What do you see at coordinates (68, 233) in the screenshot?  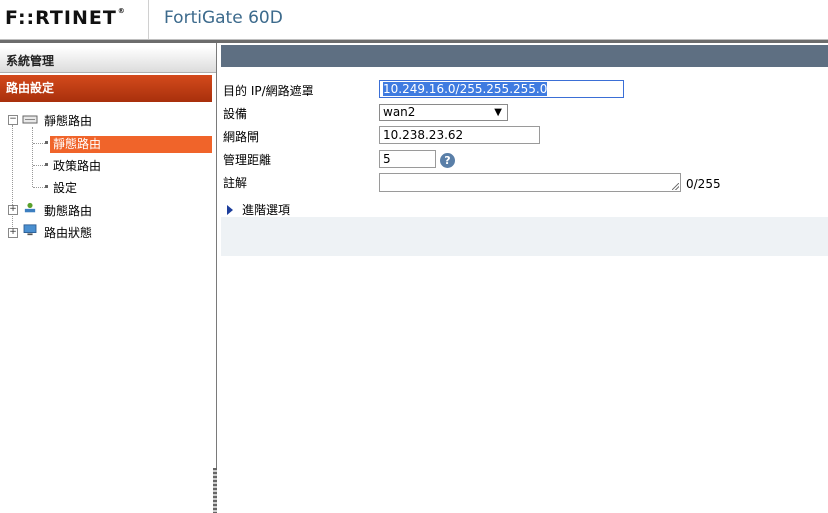 I see `tree-item-route-status: 路由狀態` at bounding box center [68, 233].